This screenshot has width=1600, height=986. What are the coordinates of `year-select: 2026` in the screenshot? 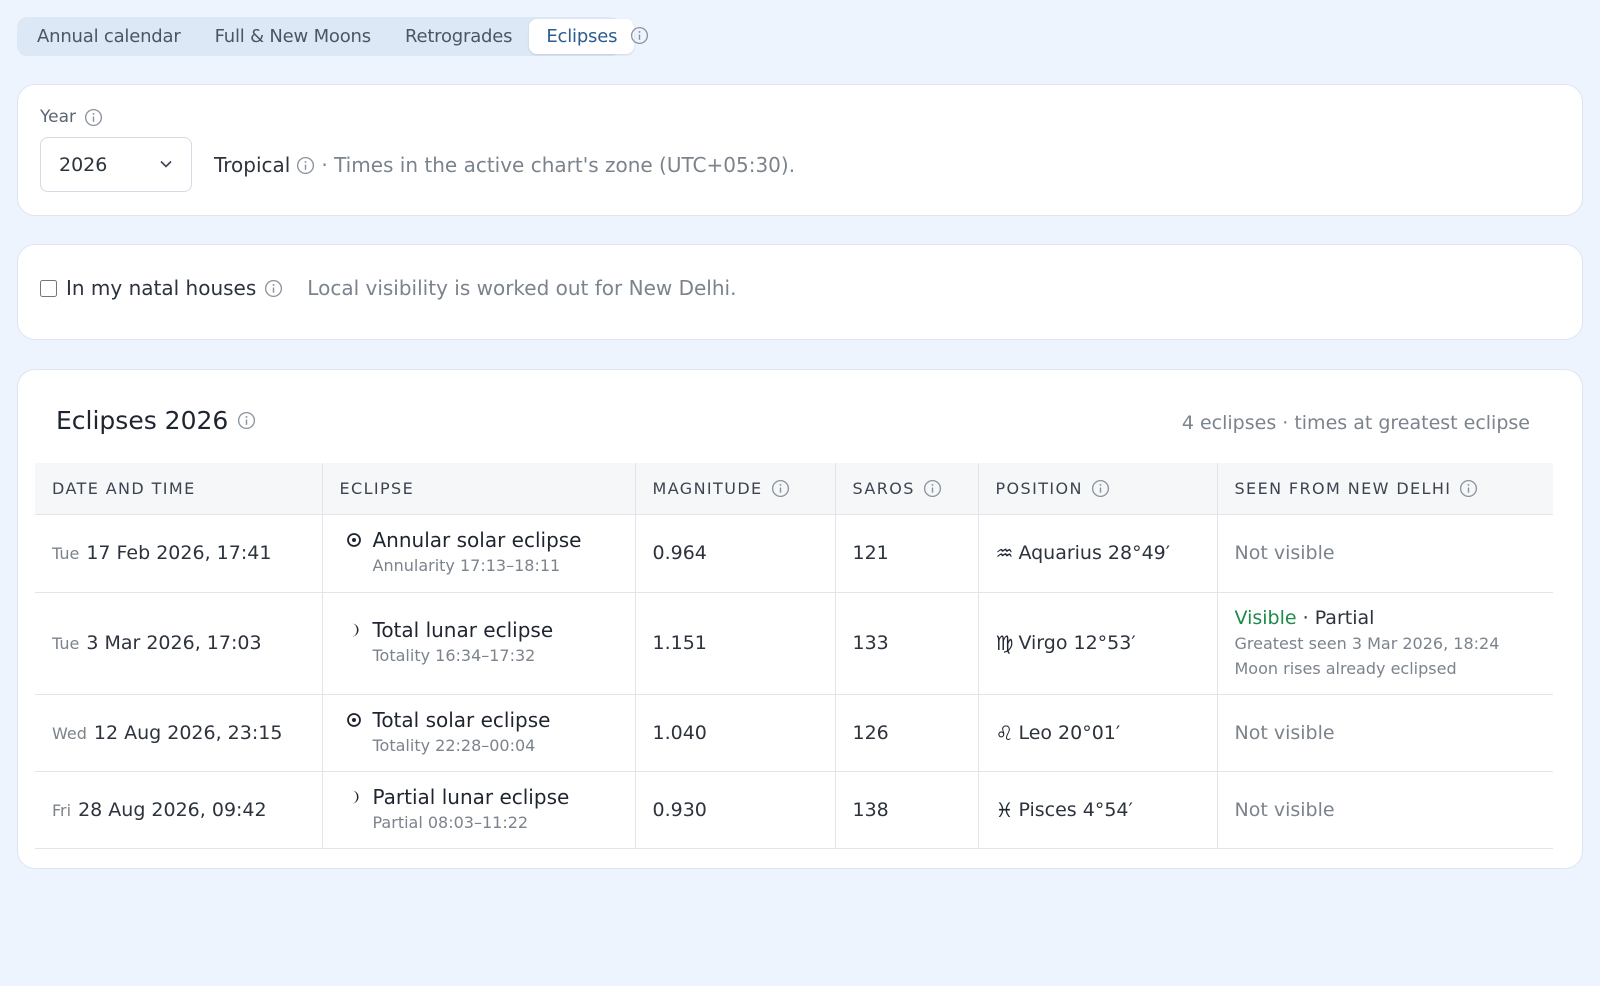 It's located at (116, 164).